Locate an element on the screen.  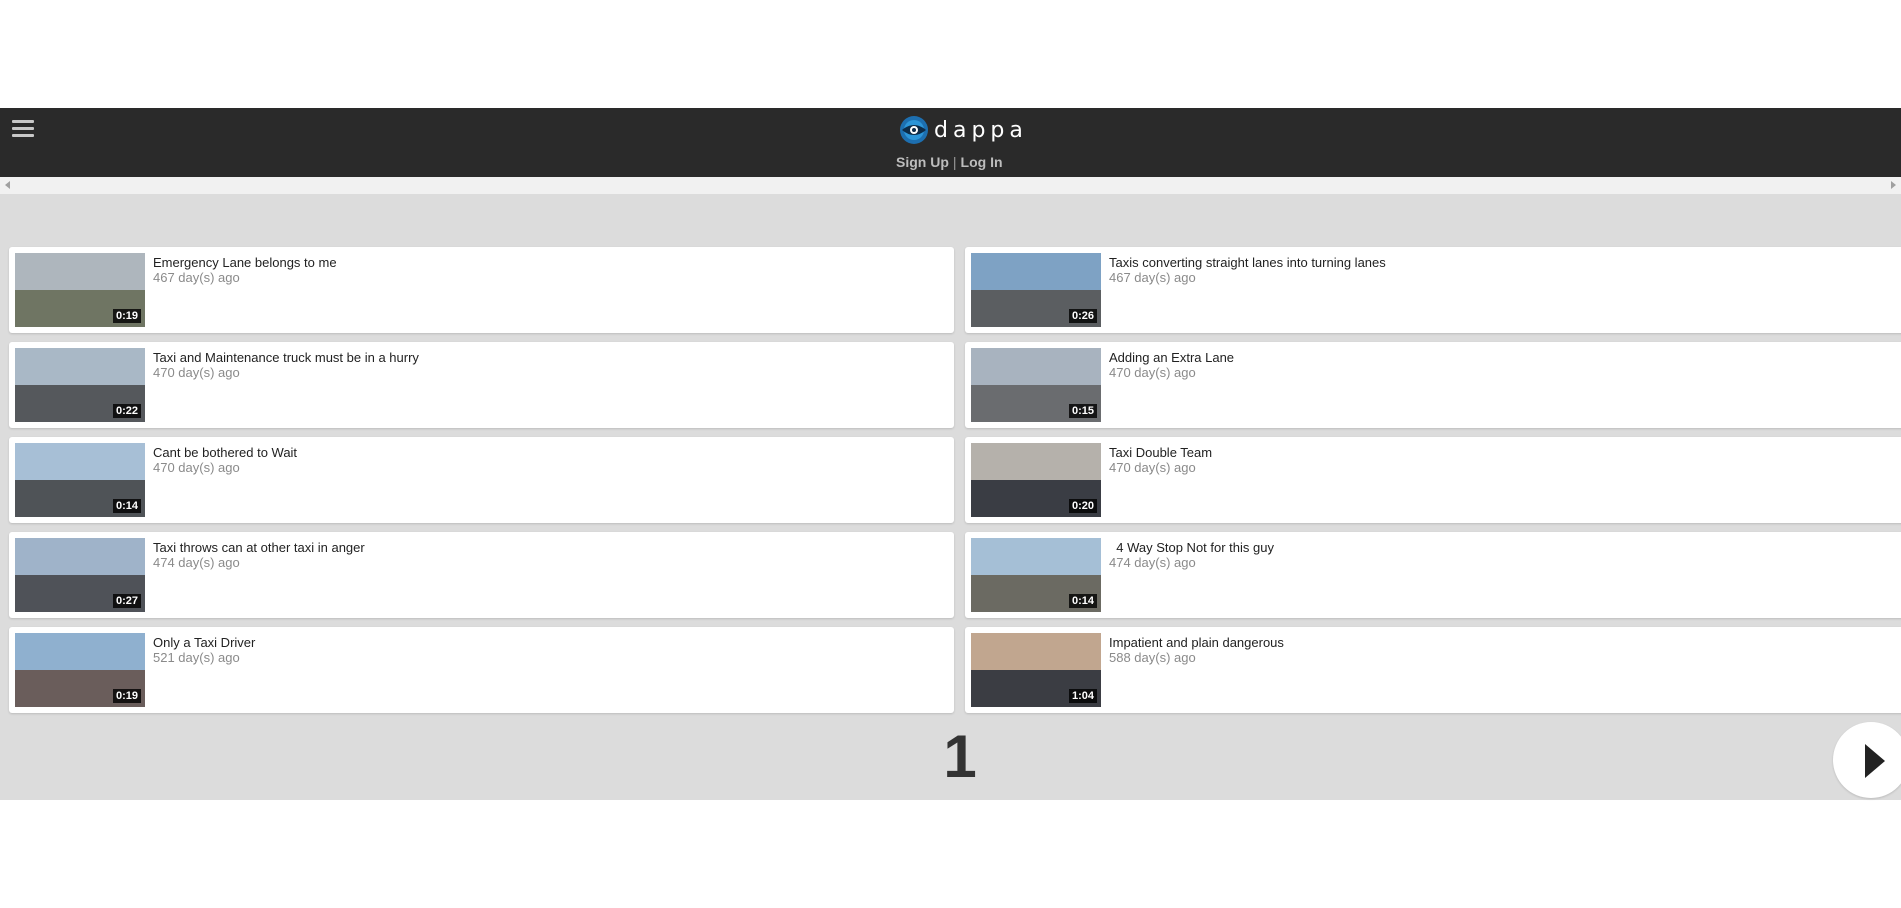
video-thumbnail: 0:26 is located at coordinates (1036, 290).